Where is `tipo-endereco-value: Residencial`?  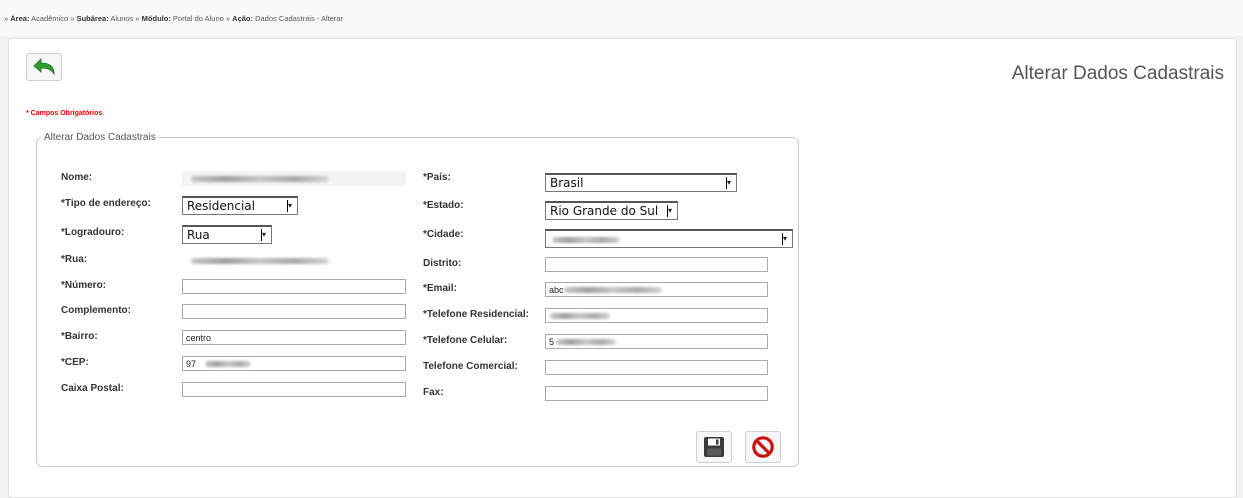
tipo-endereco-value: Residencial is located at coordinates (221, 206).